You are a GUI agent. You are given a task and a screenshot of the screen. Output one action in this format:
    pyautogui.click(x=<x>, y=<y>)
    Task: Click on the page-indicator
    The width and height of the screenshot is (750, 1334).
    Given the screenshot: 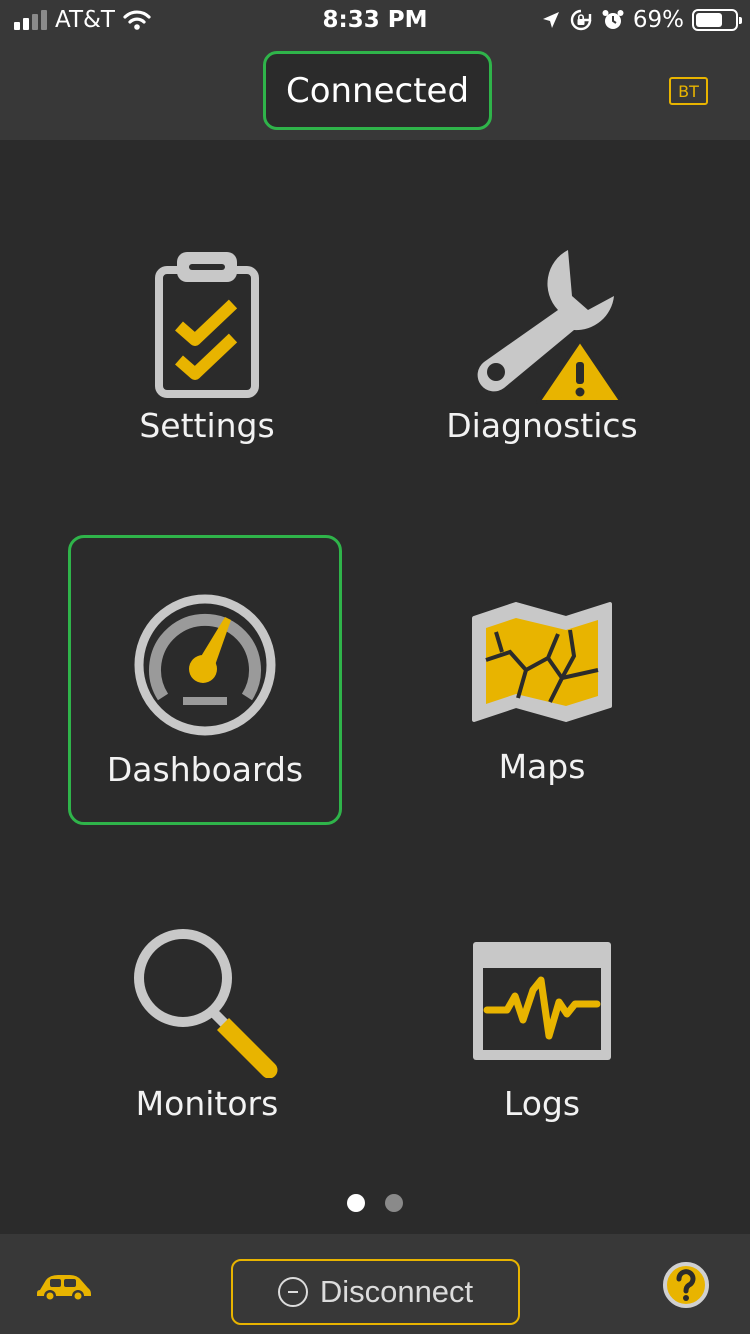 What is the action you would take?
    pyautogui.click(x=375, y=1203)
    